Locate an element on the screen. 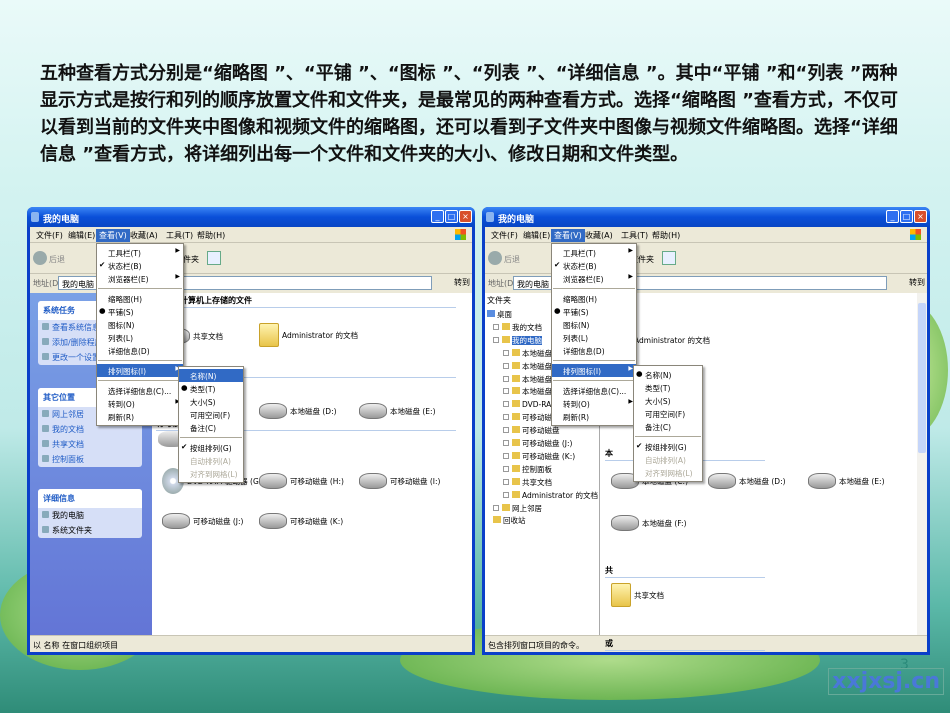 The width and height of the screenshot is (950, 713). tree-item: Administrator 的文档 is located at coordinates (550, 495).